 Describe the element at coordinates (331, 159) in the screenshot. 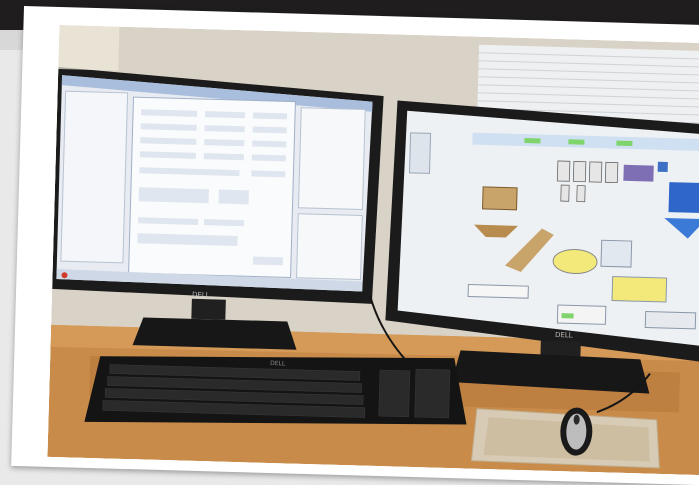

I see `left-screen-rightpanel` at that location.